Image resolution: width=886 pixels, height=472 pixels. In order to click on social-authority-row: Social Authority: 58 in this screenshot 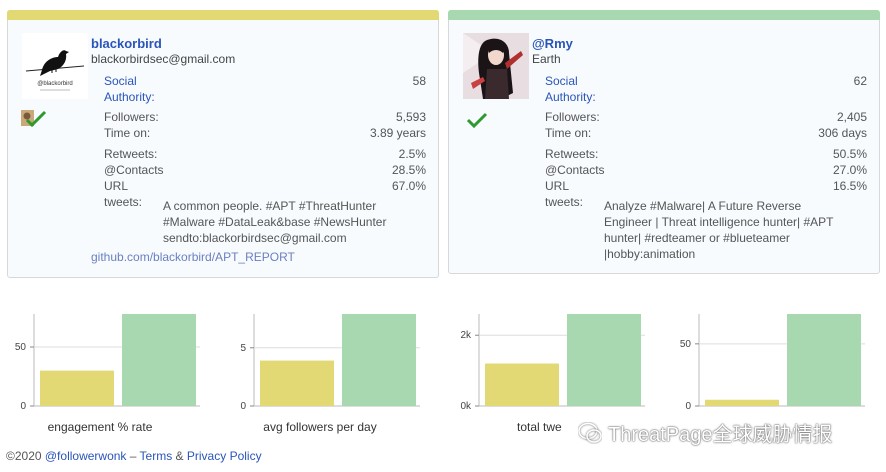, I will do `click(265, 89)`.